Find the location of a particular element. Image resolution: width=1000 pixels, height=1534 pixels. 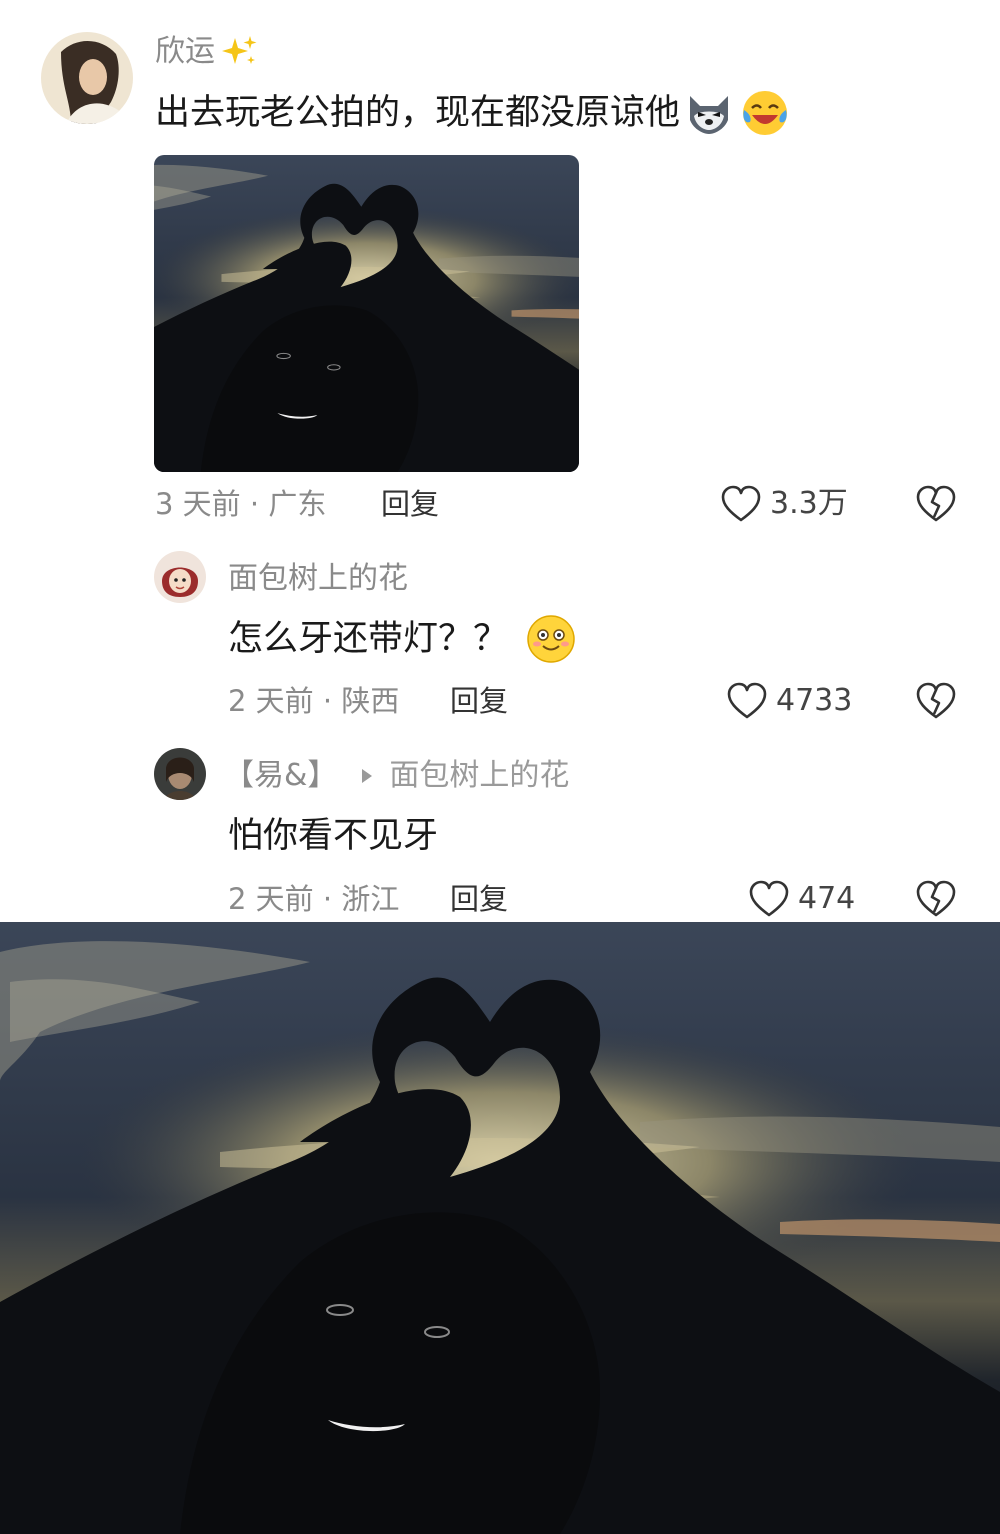

like-button: 3.3万 is located at coordinates (784, 504).